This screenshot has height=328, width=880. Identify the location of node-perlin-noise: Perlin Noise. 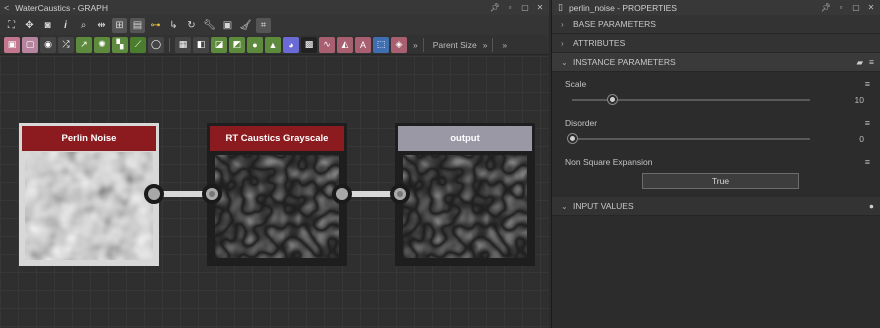
(89, 194).